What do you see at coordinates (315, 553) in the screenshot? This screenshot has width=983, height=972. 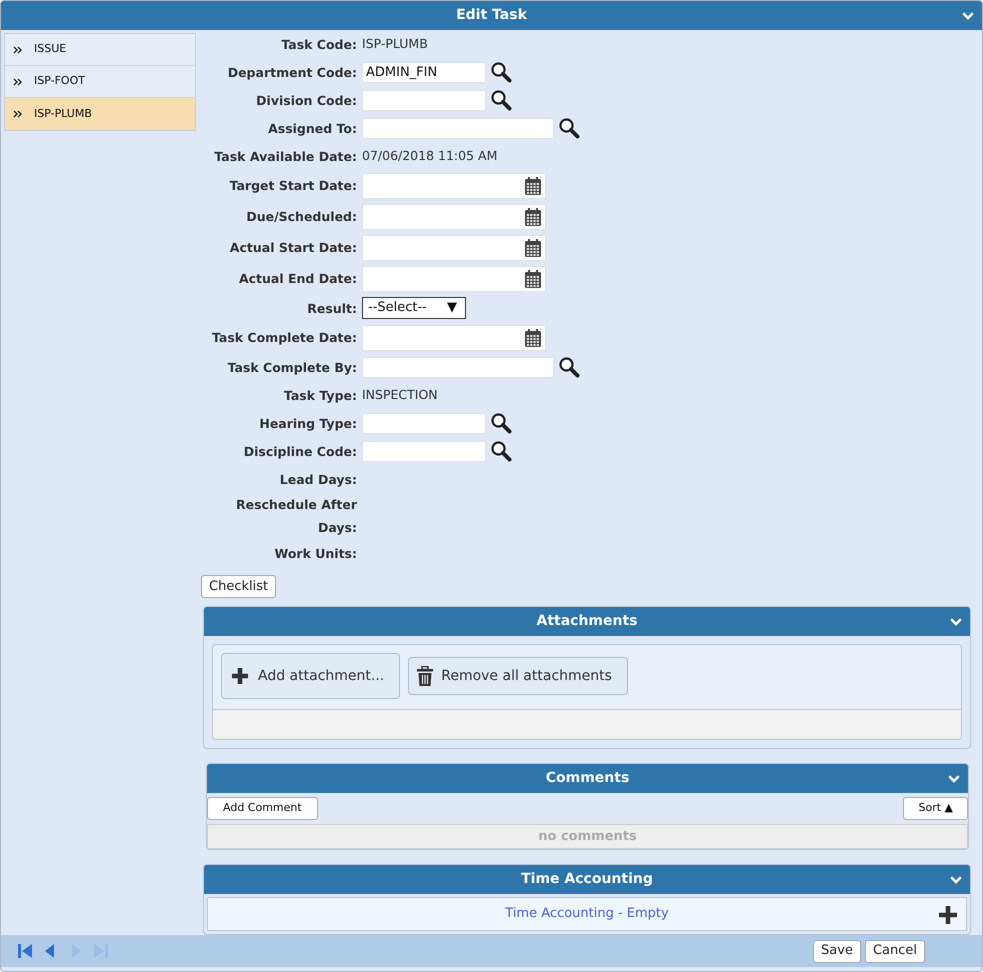 I see `field-label: Work Units:` at bounding box center [315, 553].